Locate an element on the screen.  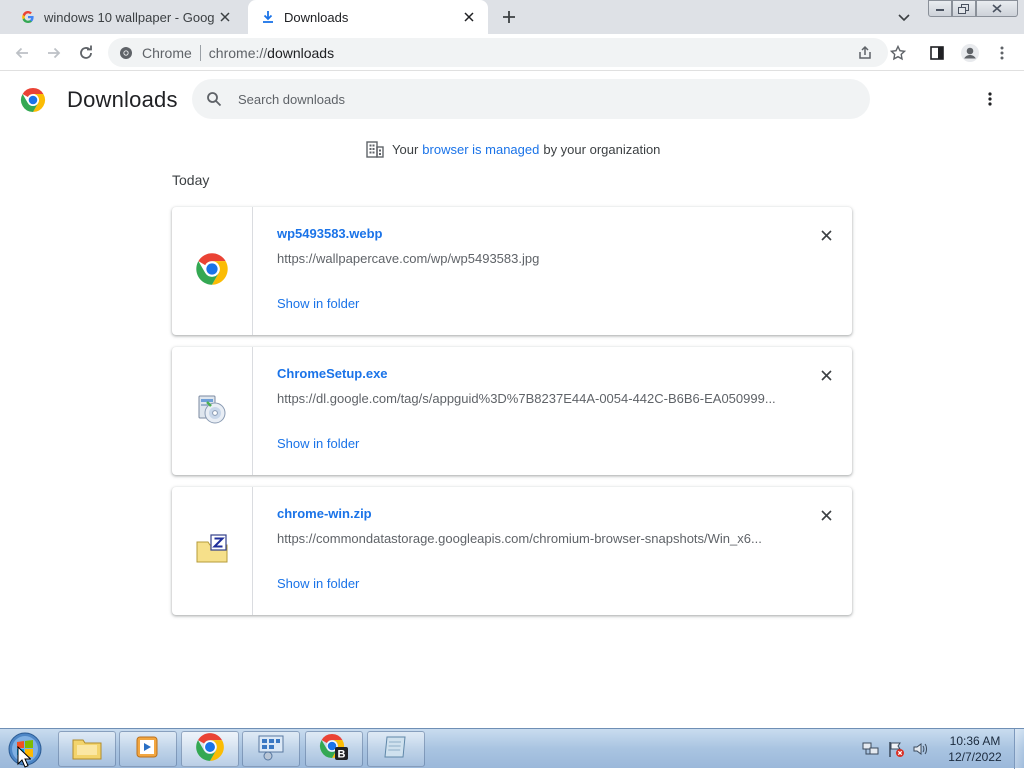
mouse-cursor-icon is located at coordinates (24, 756).